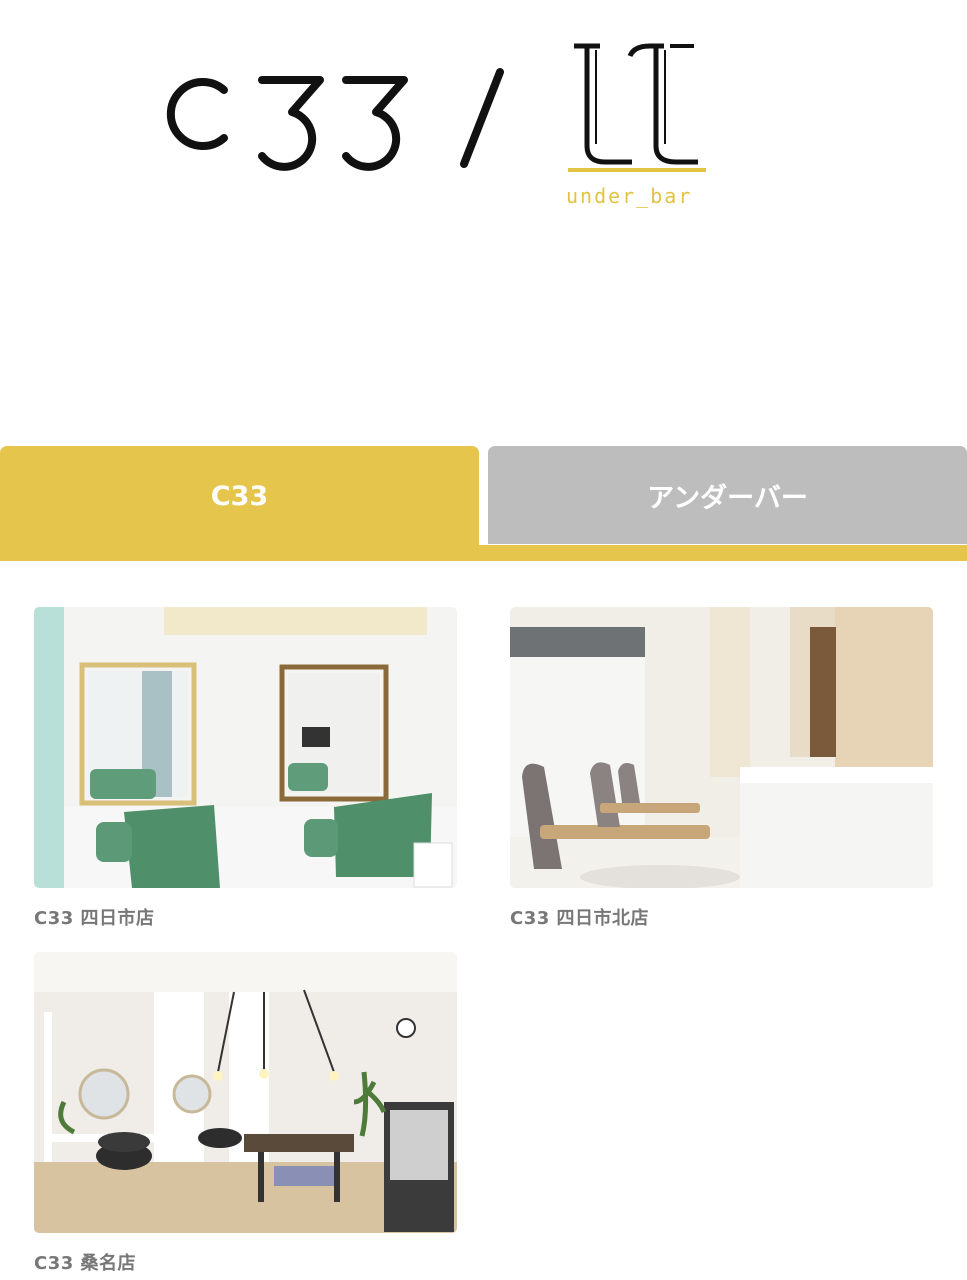  I want to click on store-card-yokkaichi-kita: C33 四日市北店, so click(721, 768).